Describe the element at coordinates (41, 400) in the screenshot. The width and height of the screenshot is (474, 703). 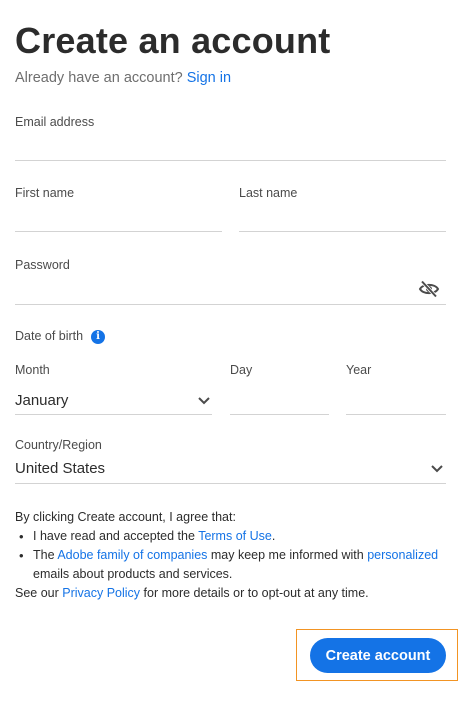
I see `month-select: January` at that location.